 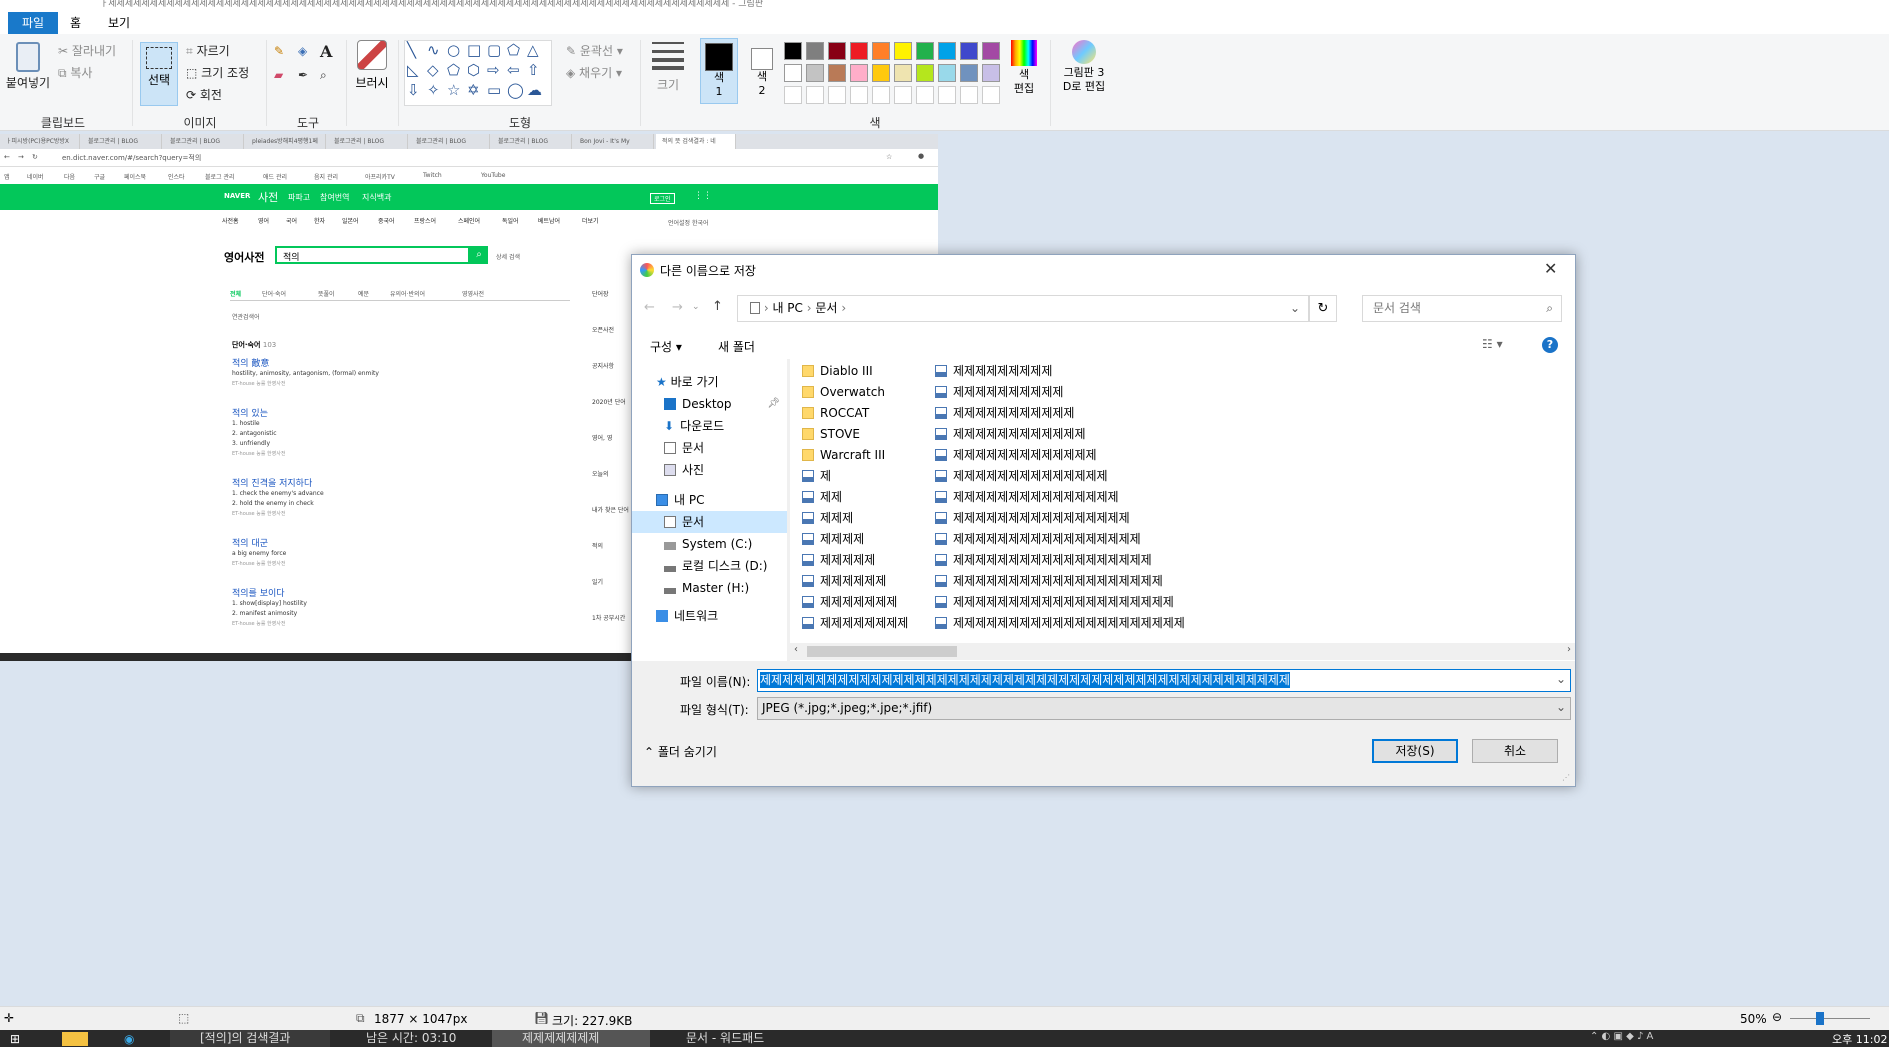 I want to click on scrollbar-thumb, so click(x=882, y=651).